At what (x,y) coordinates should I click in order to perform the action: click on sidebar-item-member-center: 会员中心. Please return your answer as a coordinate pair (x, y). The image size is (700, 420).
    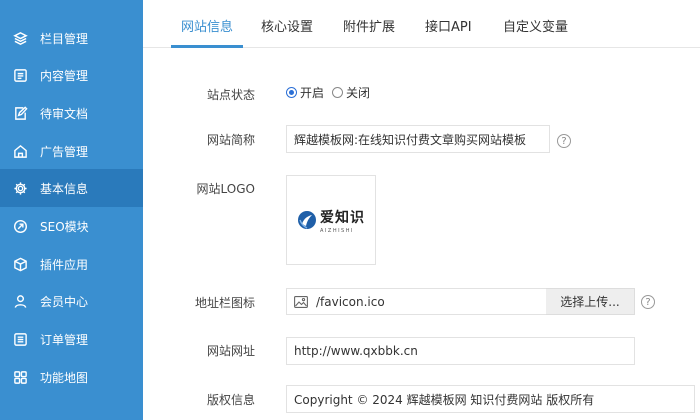
    Looking at the image, I should click on (71, 301).